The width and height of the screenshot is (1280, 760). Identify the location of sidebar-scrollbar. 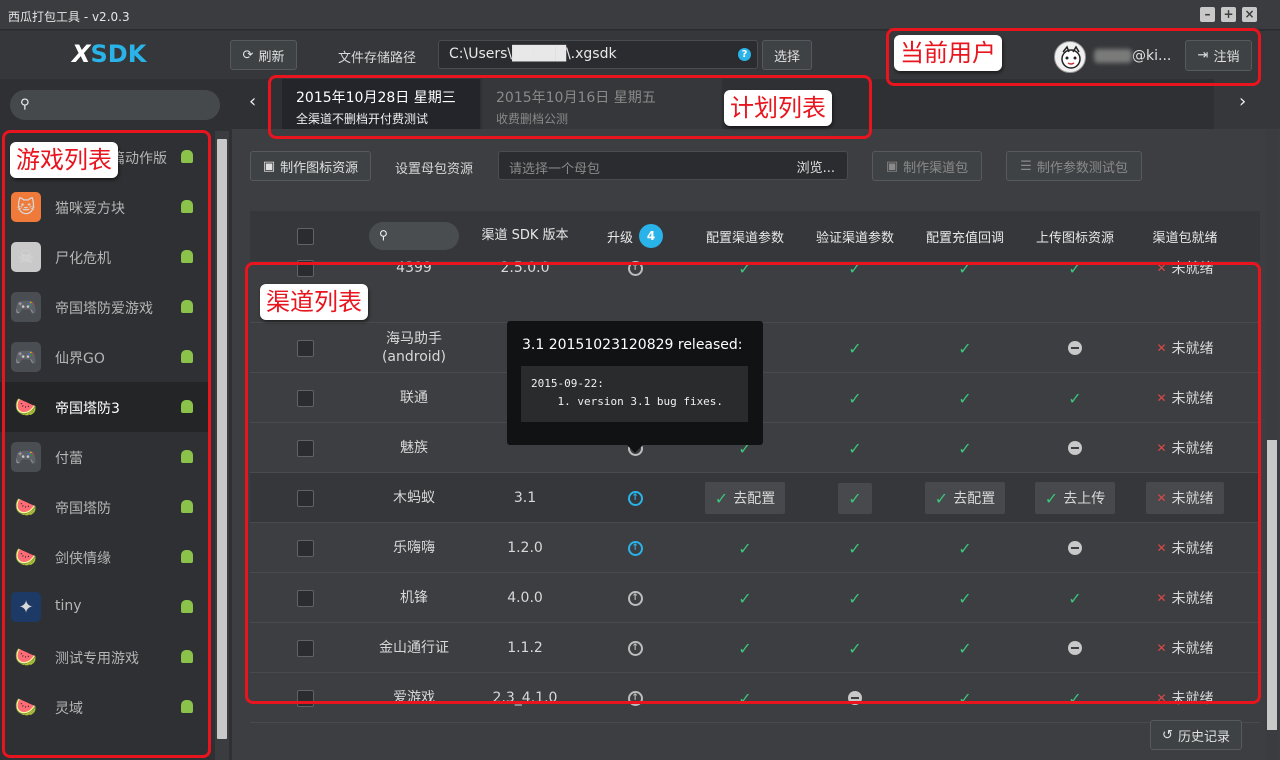
(222, 445).